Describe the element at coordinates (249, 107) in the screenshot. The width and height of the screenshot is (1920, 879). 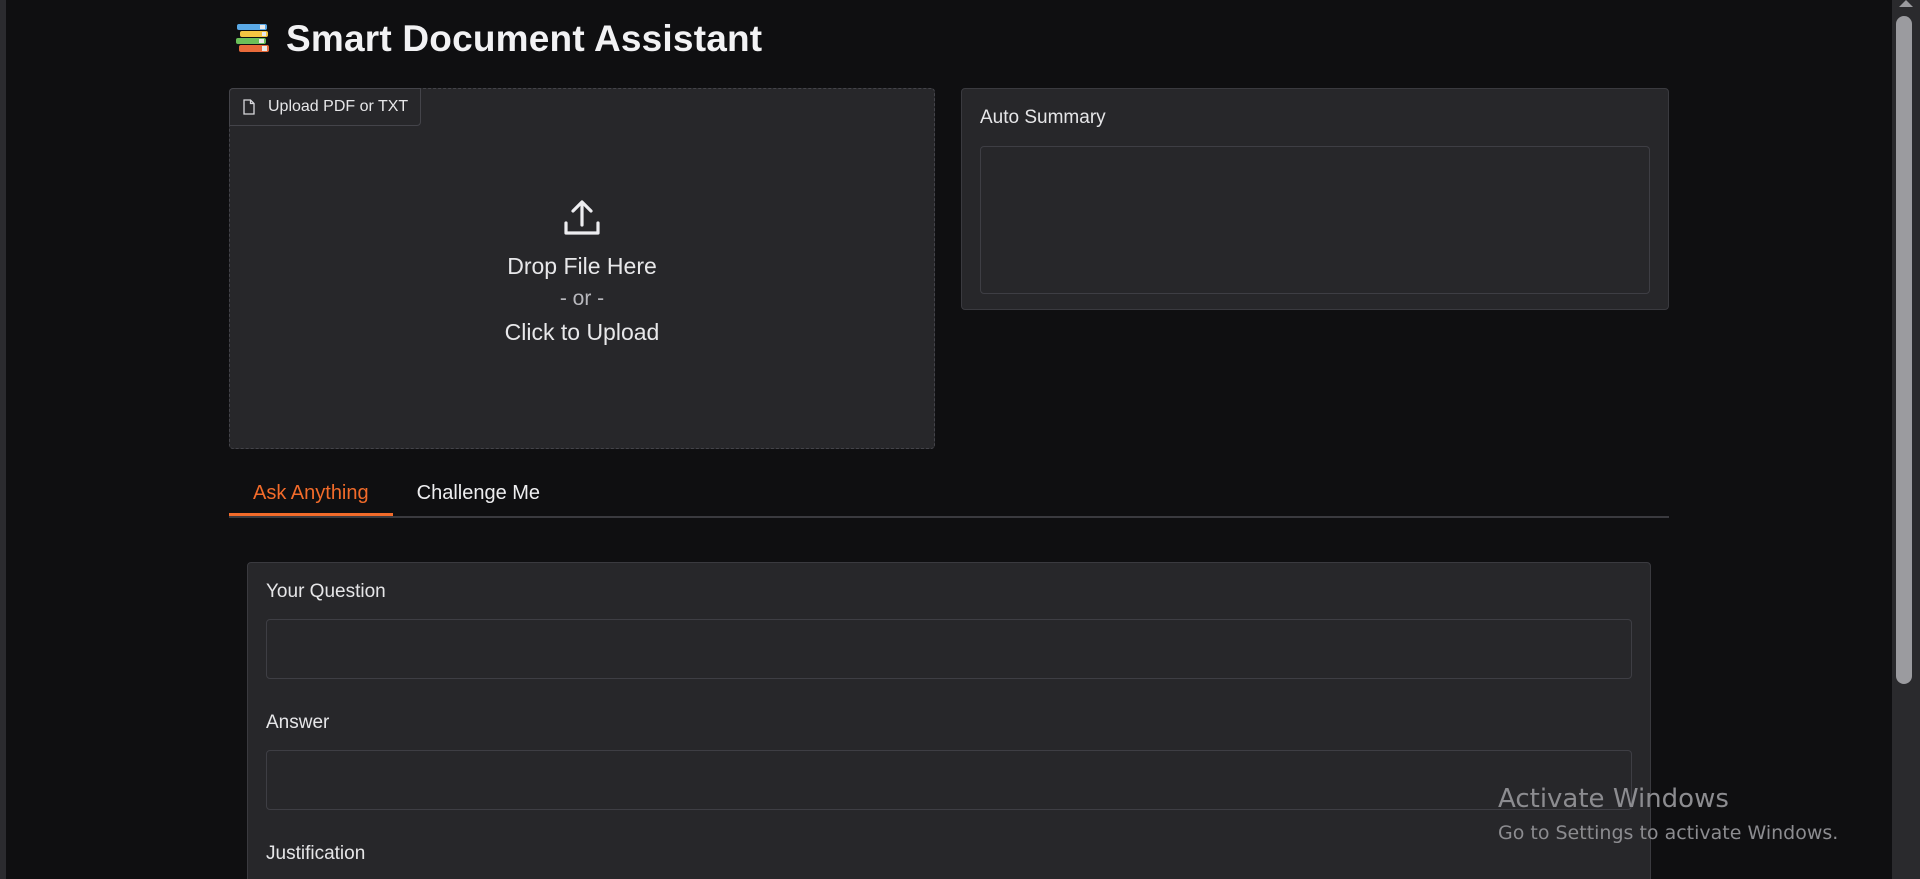
I see `file-icon` at that location.